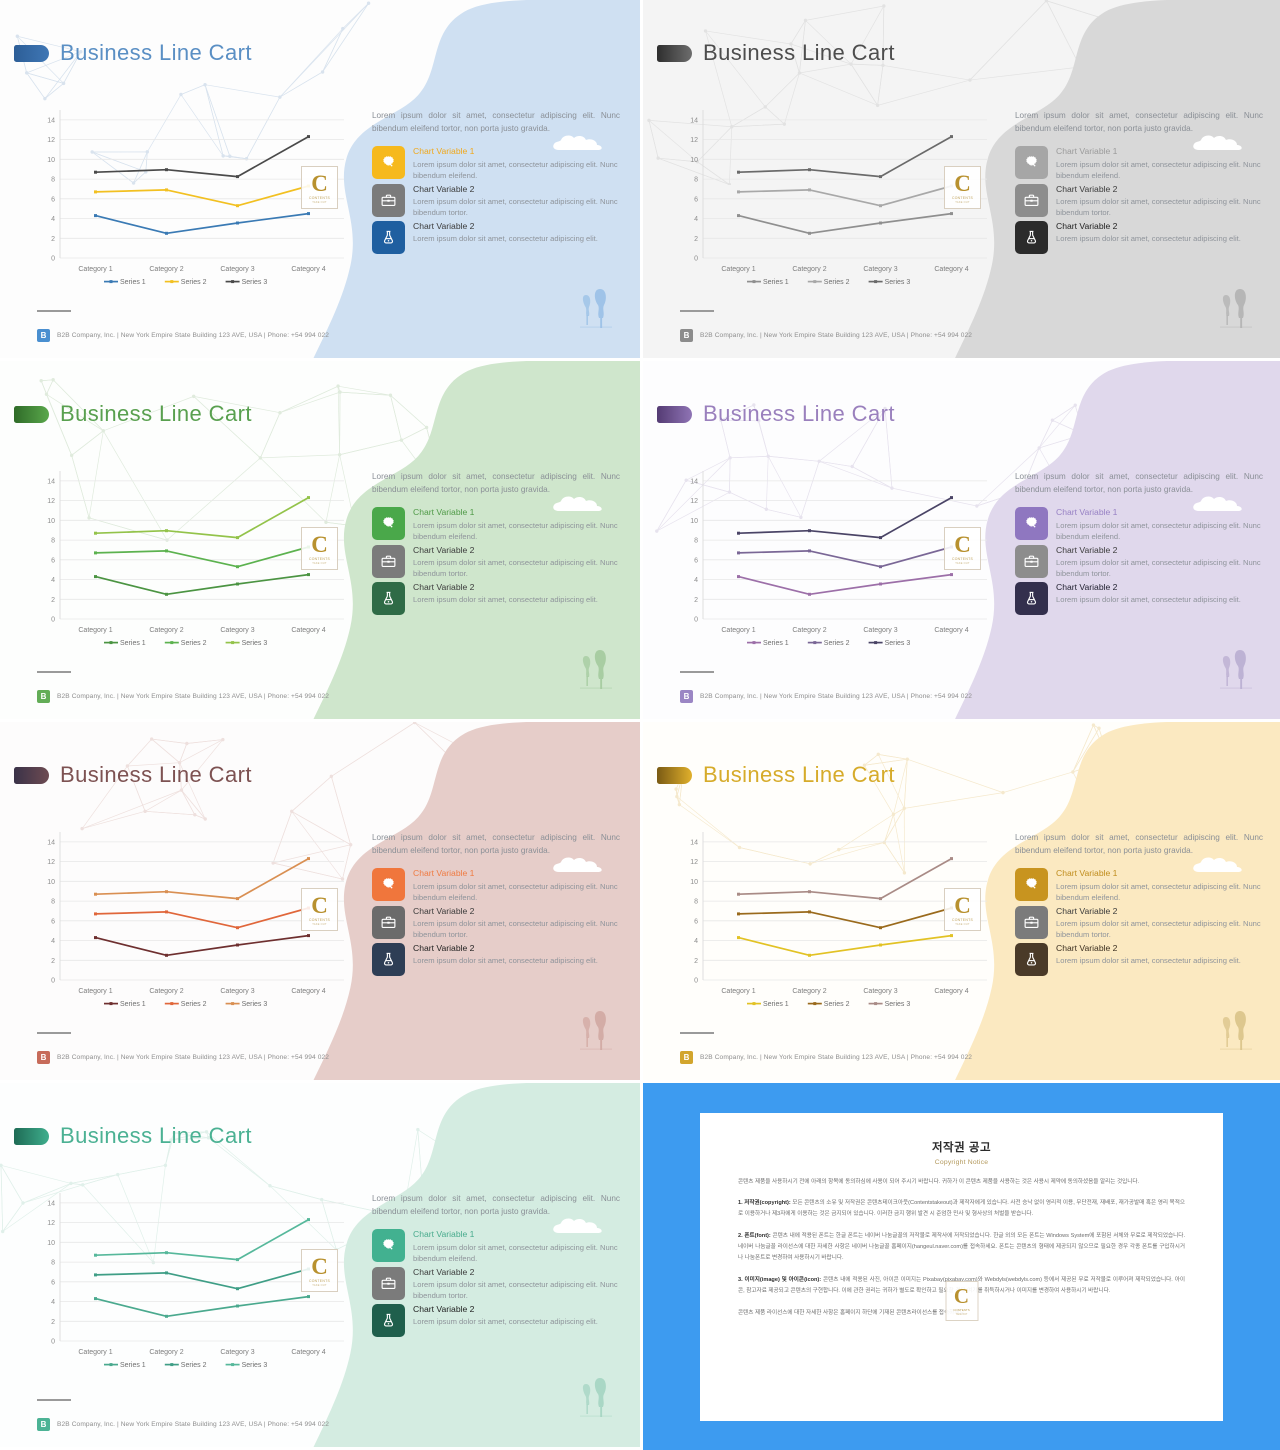 The height and width of the screenshot is (1450, 1280). I want to click on svg-text: Series 3, so click(255, 643).